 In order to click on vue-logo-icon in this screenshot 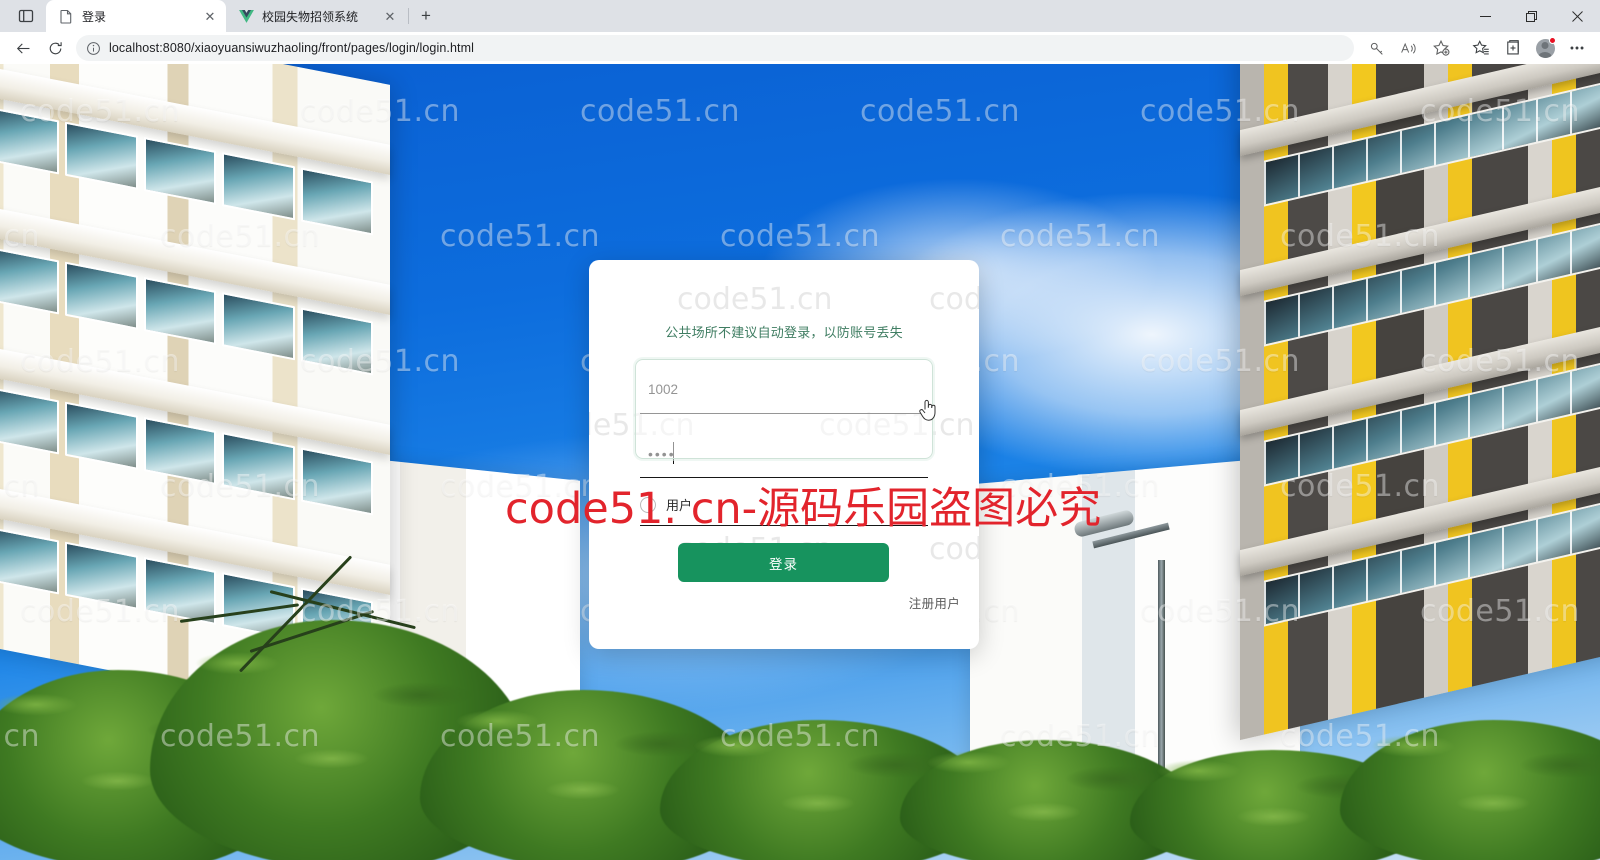, I will do `click(246, 16)`.